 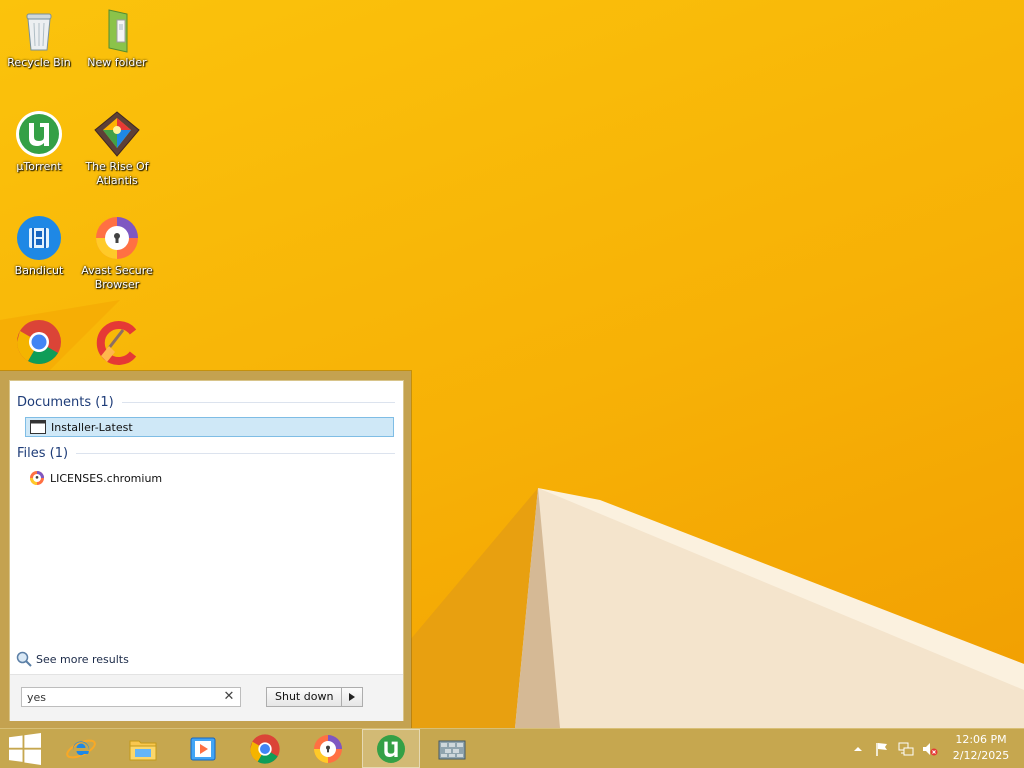 What do you see at coordinates (82, 659) in the screenshot?
I see `see-more-label: See more results` at bounding box center [82, 659].